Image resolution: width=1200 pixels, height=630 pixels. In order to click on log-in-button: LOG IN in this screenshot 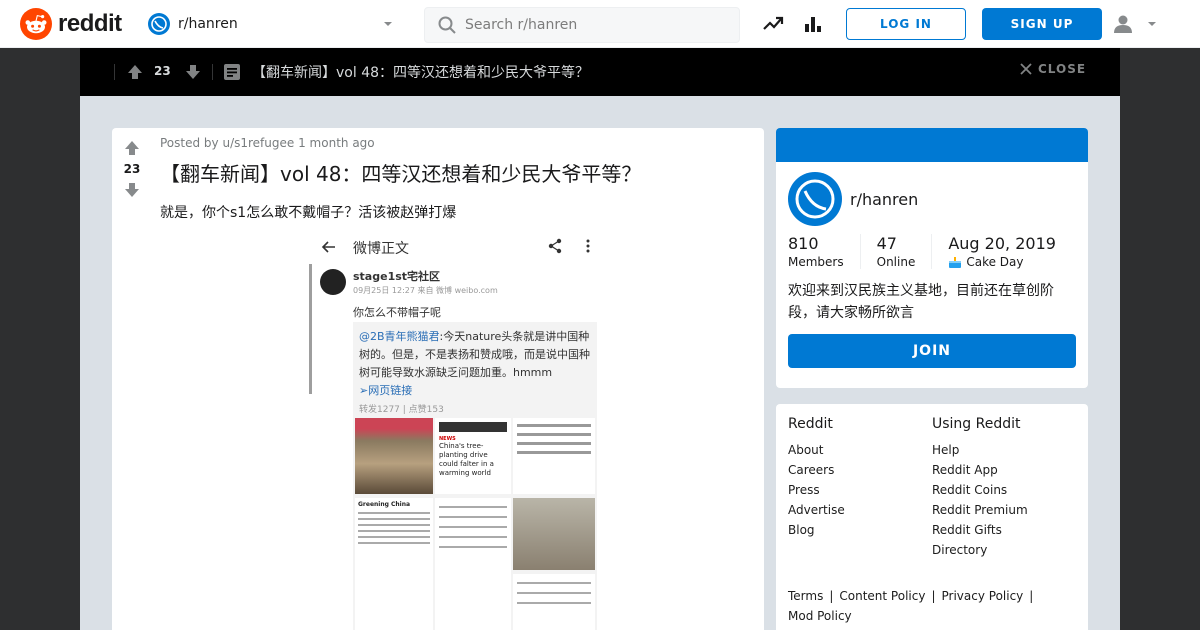, I will do `click(906, 24)`.